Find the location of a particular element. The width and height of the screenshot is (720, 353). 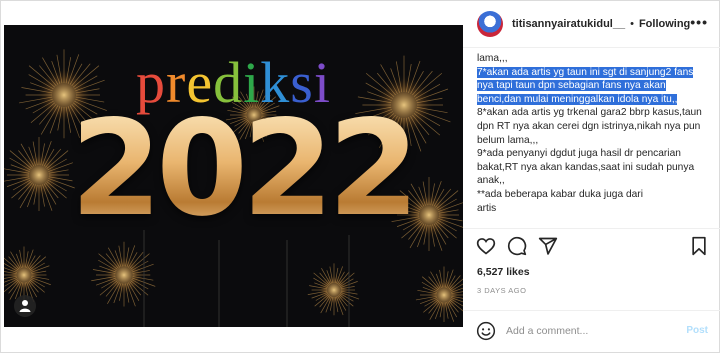

caption-line: **ada beberapa kabar duka juga dari is located at coordinates (560, 194).